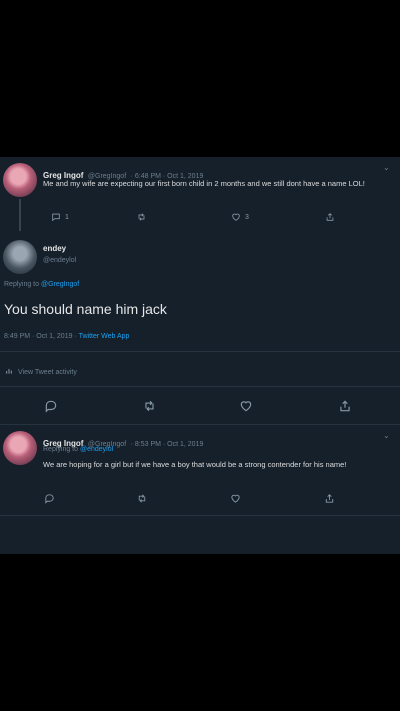 The height and width of the screenshot is (711, 400). I want to click on replying-to: Replying to @endeylol, so click(78, 449).